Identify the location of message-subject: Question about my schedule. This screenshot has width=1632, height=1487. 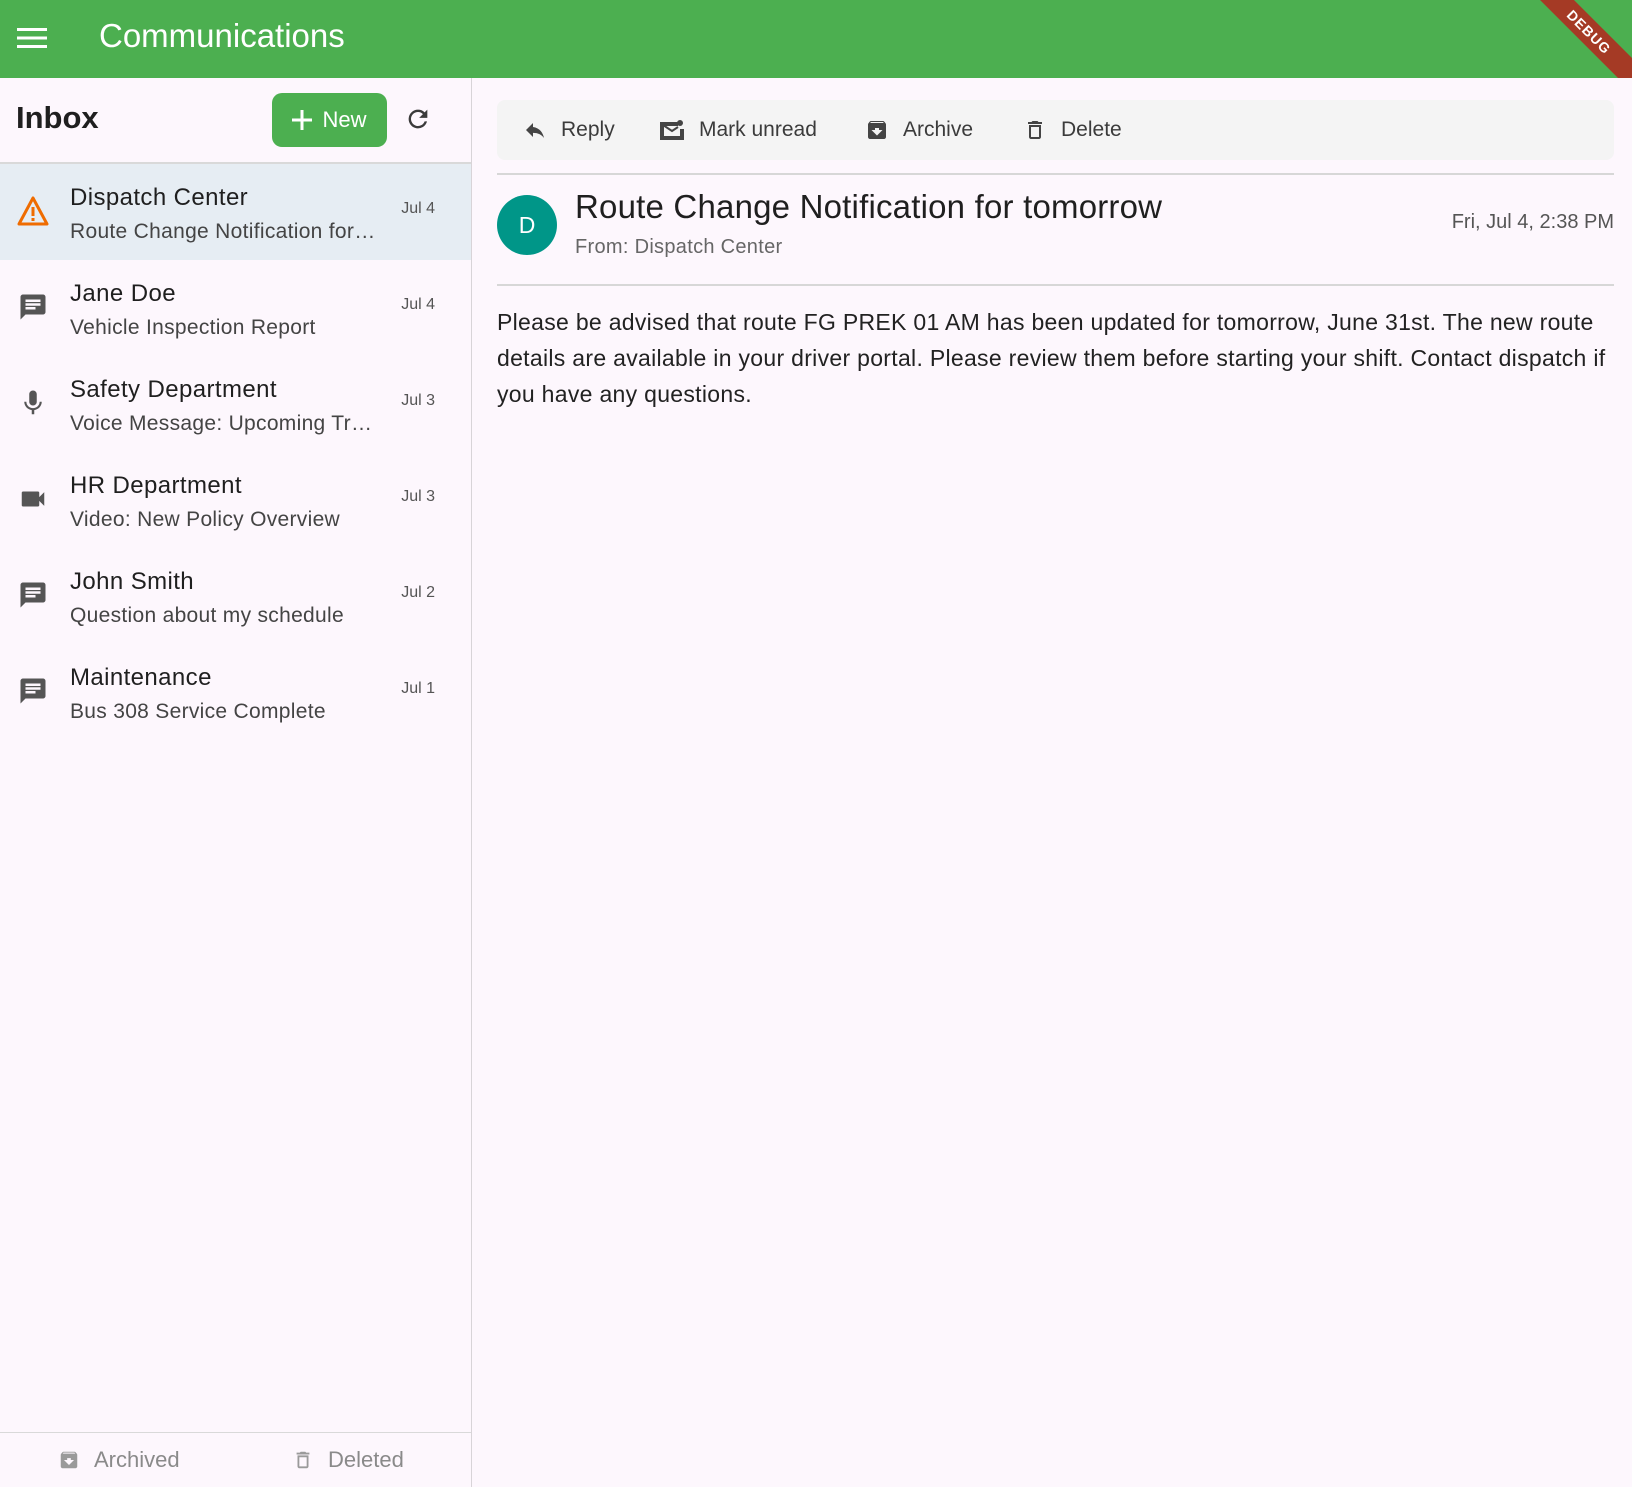
(207, 615).